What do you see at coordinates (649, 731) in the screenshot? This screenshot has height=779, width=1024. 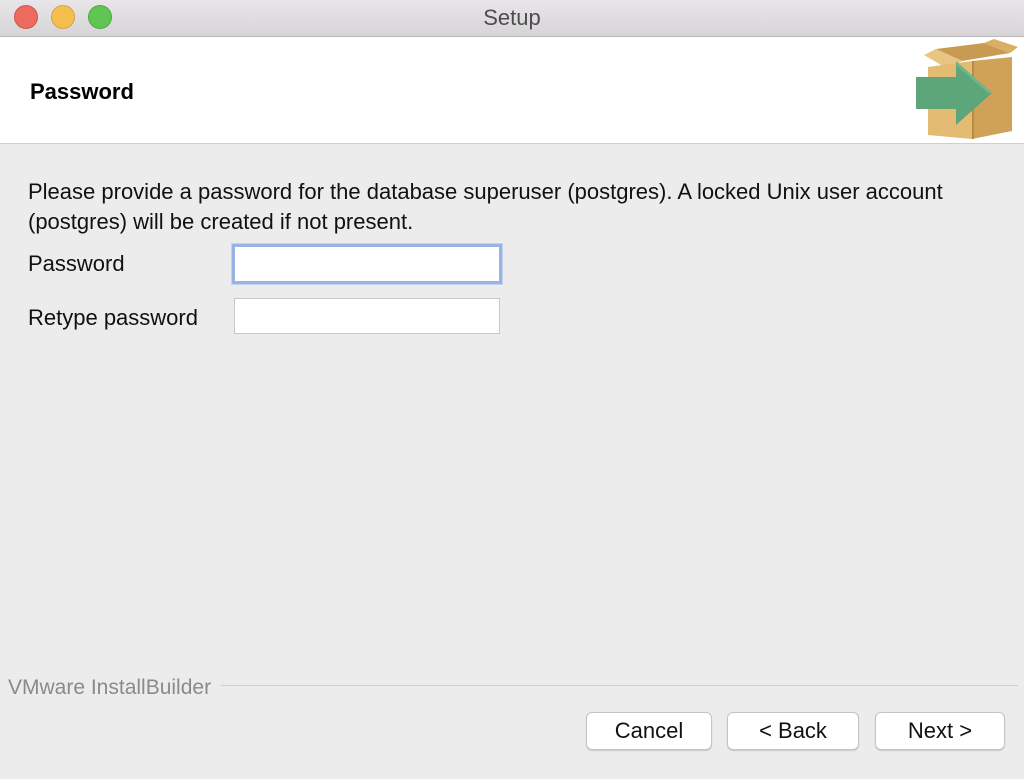 I see `cancel-button: Cancel` at bounding box center [649, 731].